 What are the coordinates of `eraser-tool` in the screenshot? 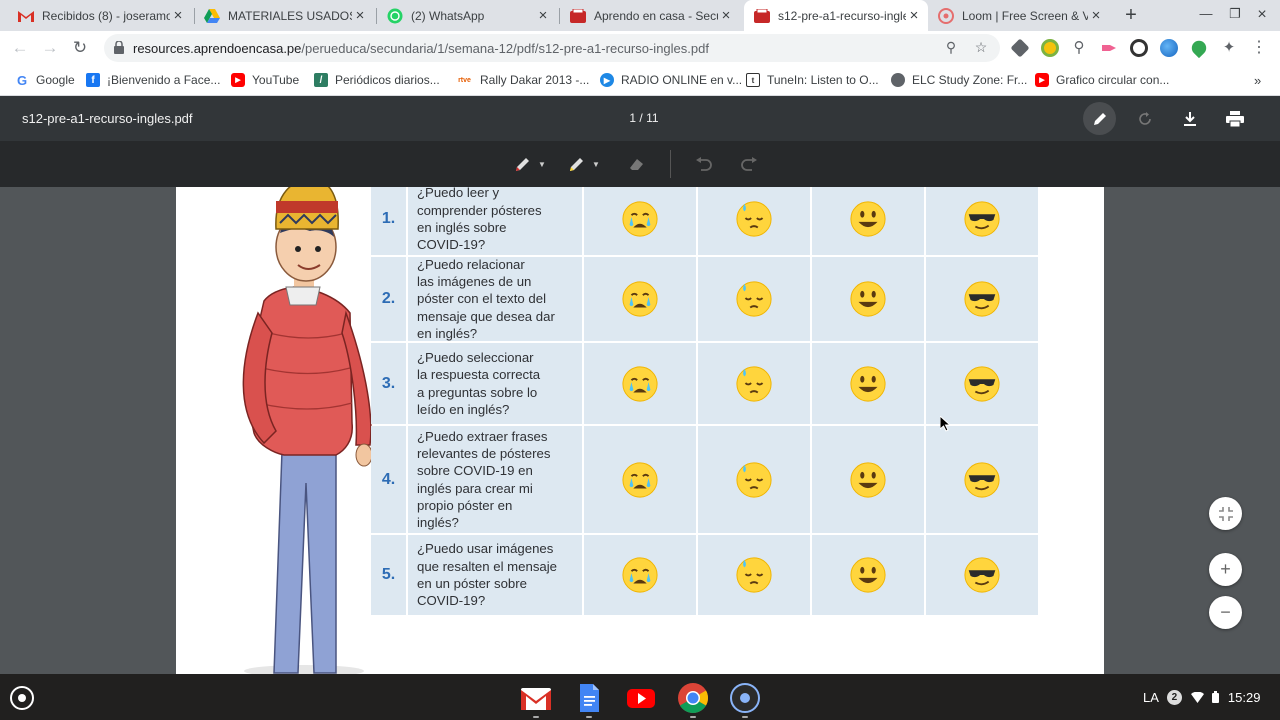 It's located at (636, 164).